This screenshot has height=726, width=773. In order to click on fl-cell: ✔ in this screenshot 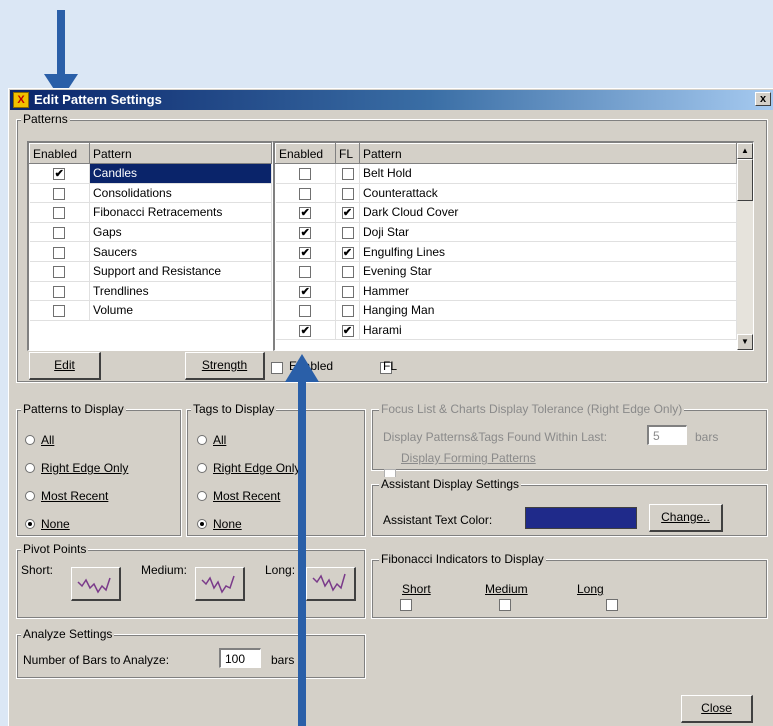, I will do `click(347, 212)`.